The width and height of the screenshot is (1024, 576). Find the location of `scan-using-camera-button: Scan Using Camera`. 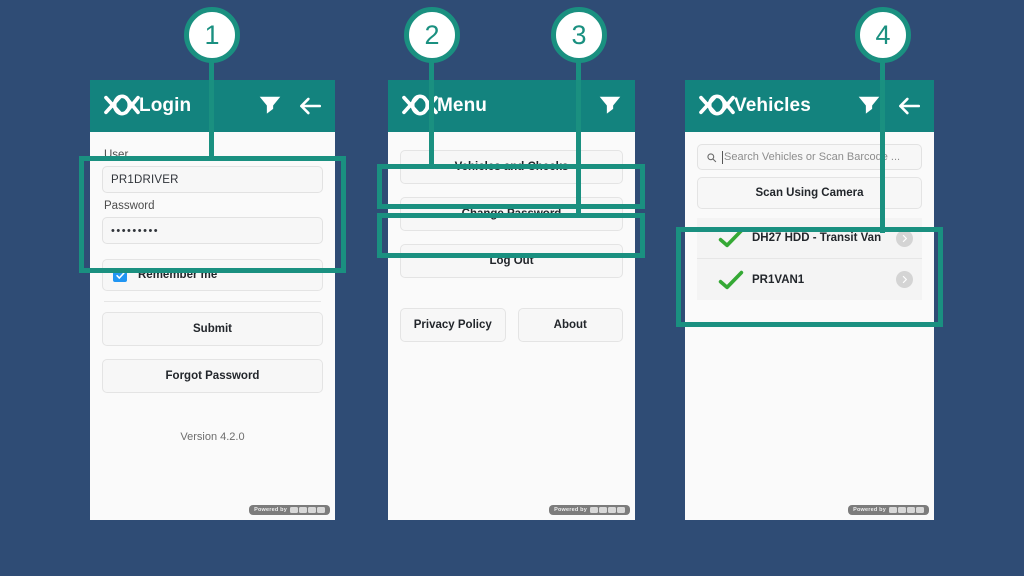

scan-using-camera-button: Scan Using Camera is located at coordinates (809, 193).